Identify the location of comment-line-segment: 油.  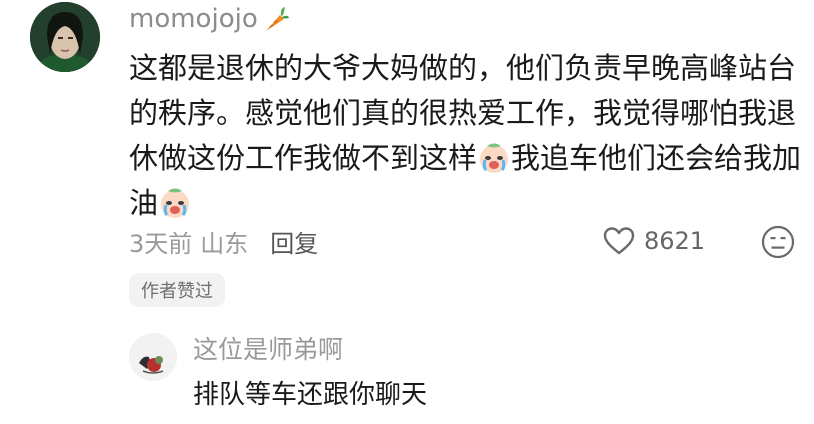
(144, 203).